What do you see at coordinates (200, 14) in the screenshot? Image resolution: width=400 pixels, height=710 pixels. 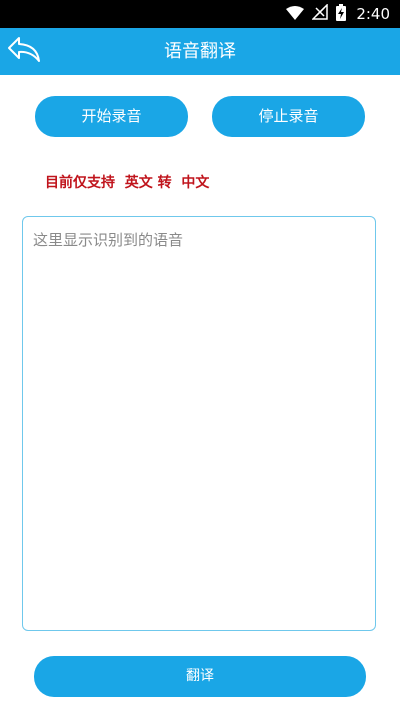 I see `status-bar: 2:40` at bounding box center [200, 14].